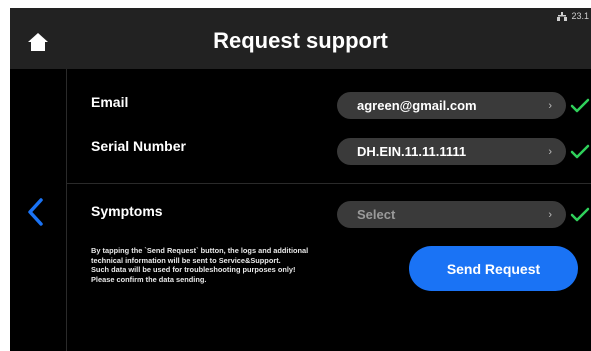 The height and width of the screenshot is (351, 591). I want to click on serial-number-field: DH.EIN.11.11.1111 ›, so click(451, 151).